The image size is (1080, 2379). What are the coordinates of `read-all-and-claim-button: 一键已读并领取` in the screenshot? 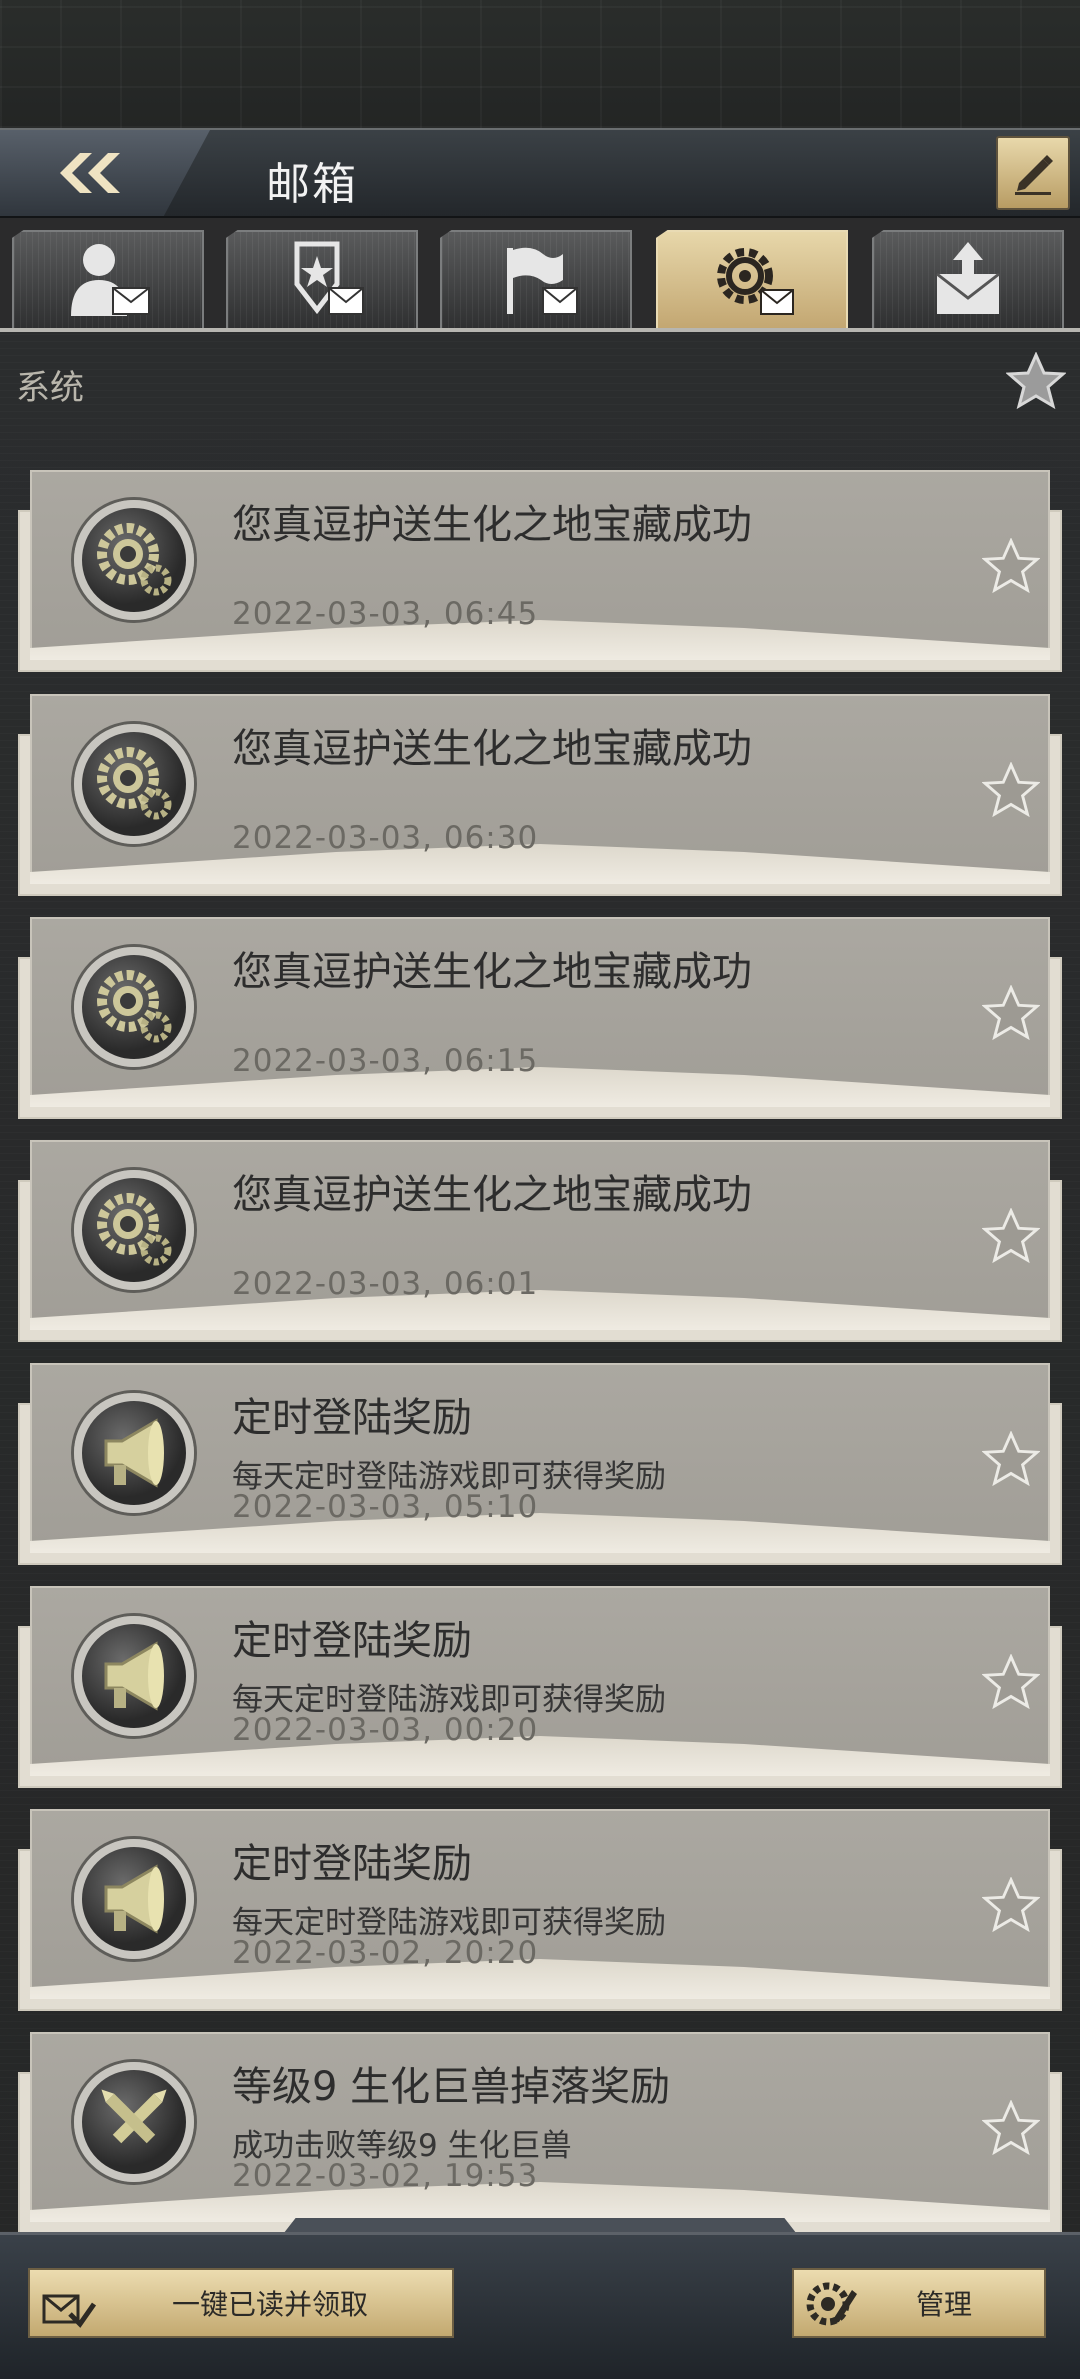 It's located at (241, 2303).